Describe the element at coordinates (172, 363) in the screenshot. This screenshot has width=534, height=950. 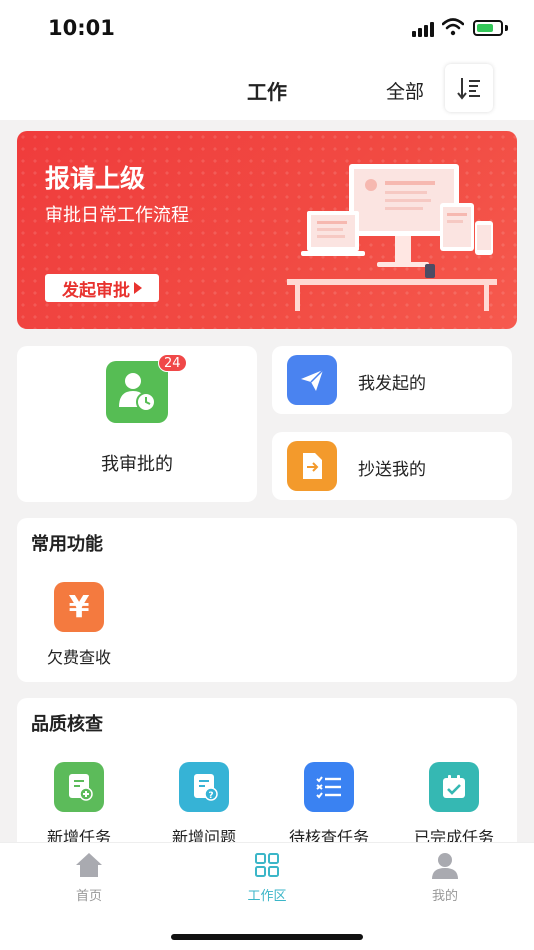
I see `pending-count-badge: 24` at that location.